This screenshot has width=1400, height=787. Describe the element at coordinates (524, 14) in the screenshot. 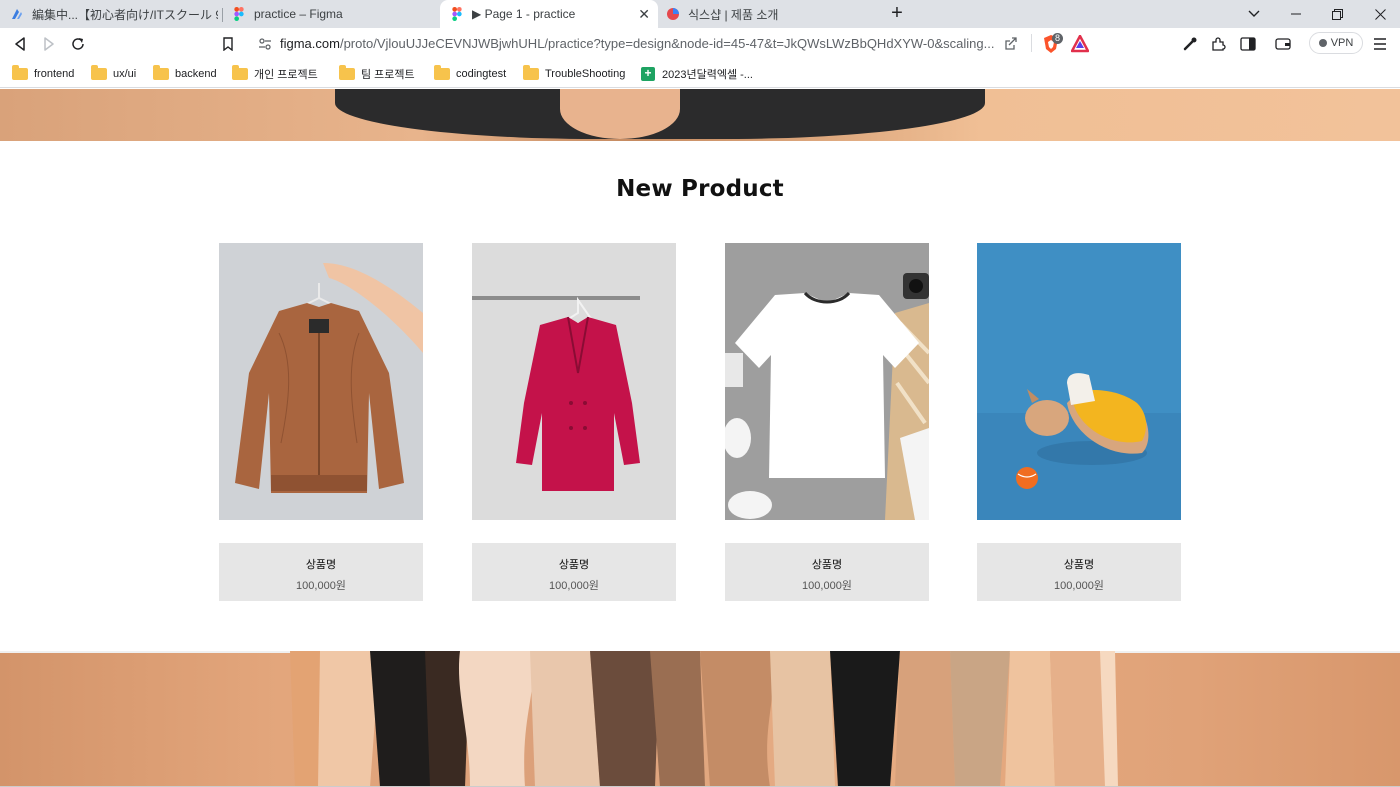

I see `tab-title: ▶ Page 1 - practice` at that location.